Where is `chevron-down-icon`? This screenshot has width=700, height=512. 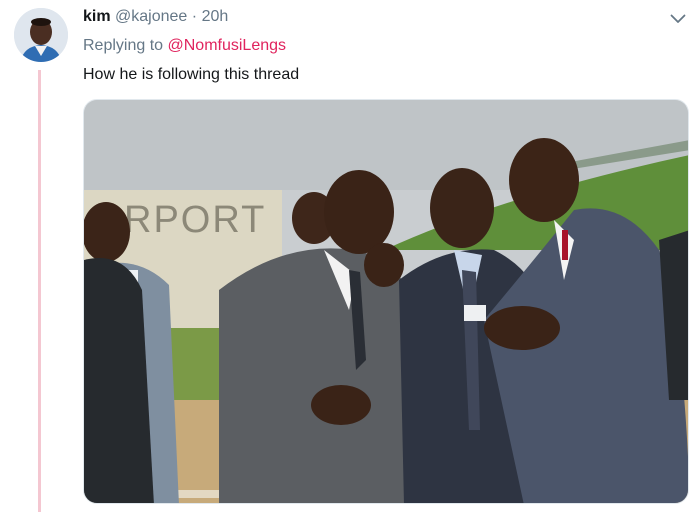
chevron-down-icon is located at coordinates (678, 20).